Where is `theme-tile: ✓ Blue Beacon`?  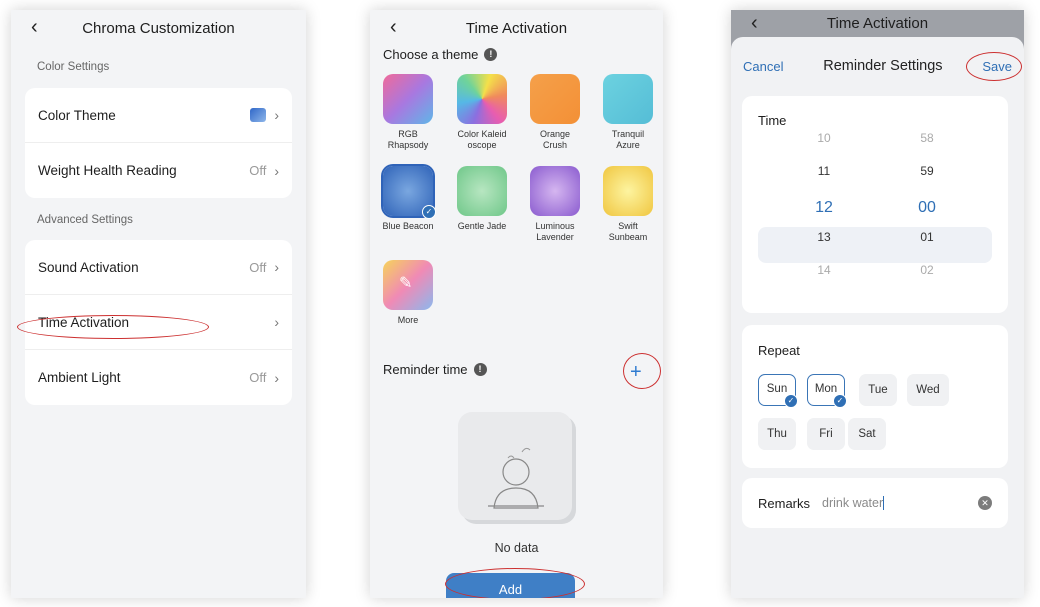 theme-tile: ✓ Blue Beacon is located at coordinates (408, 199).